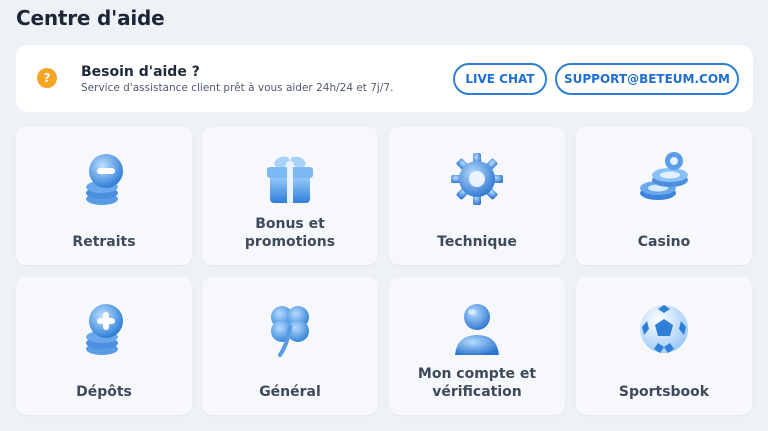  I want to click on category-card-sportsbook: Sportsbook, so click(664, 346).